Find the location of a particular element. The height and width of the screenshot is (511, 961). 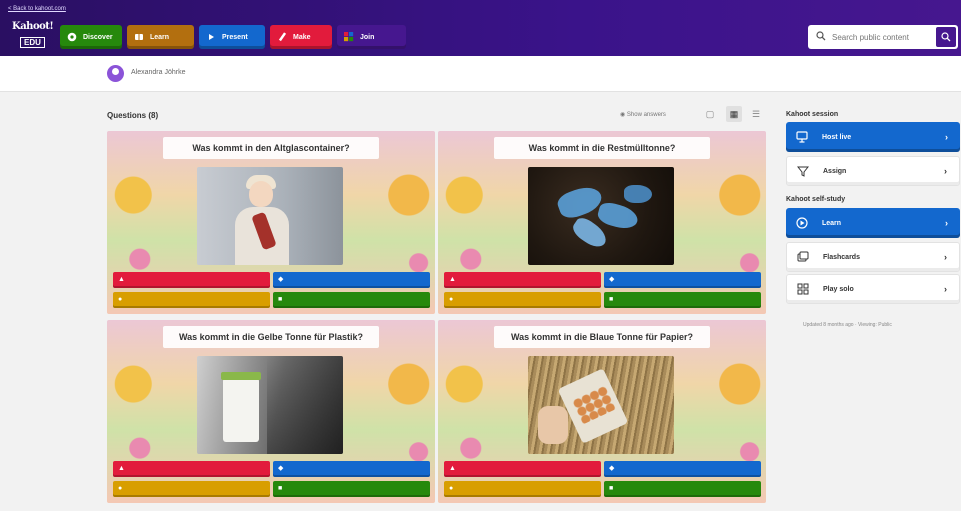

search-submit-icon is located at coordinates (946, 37).